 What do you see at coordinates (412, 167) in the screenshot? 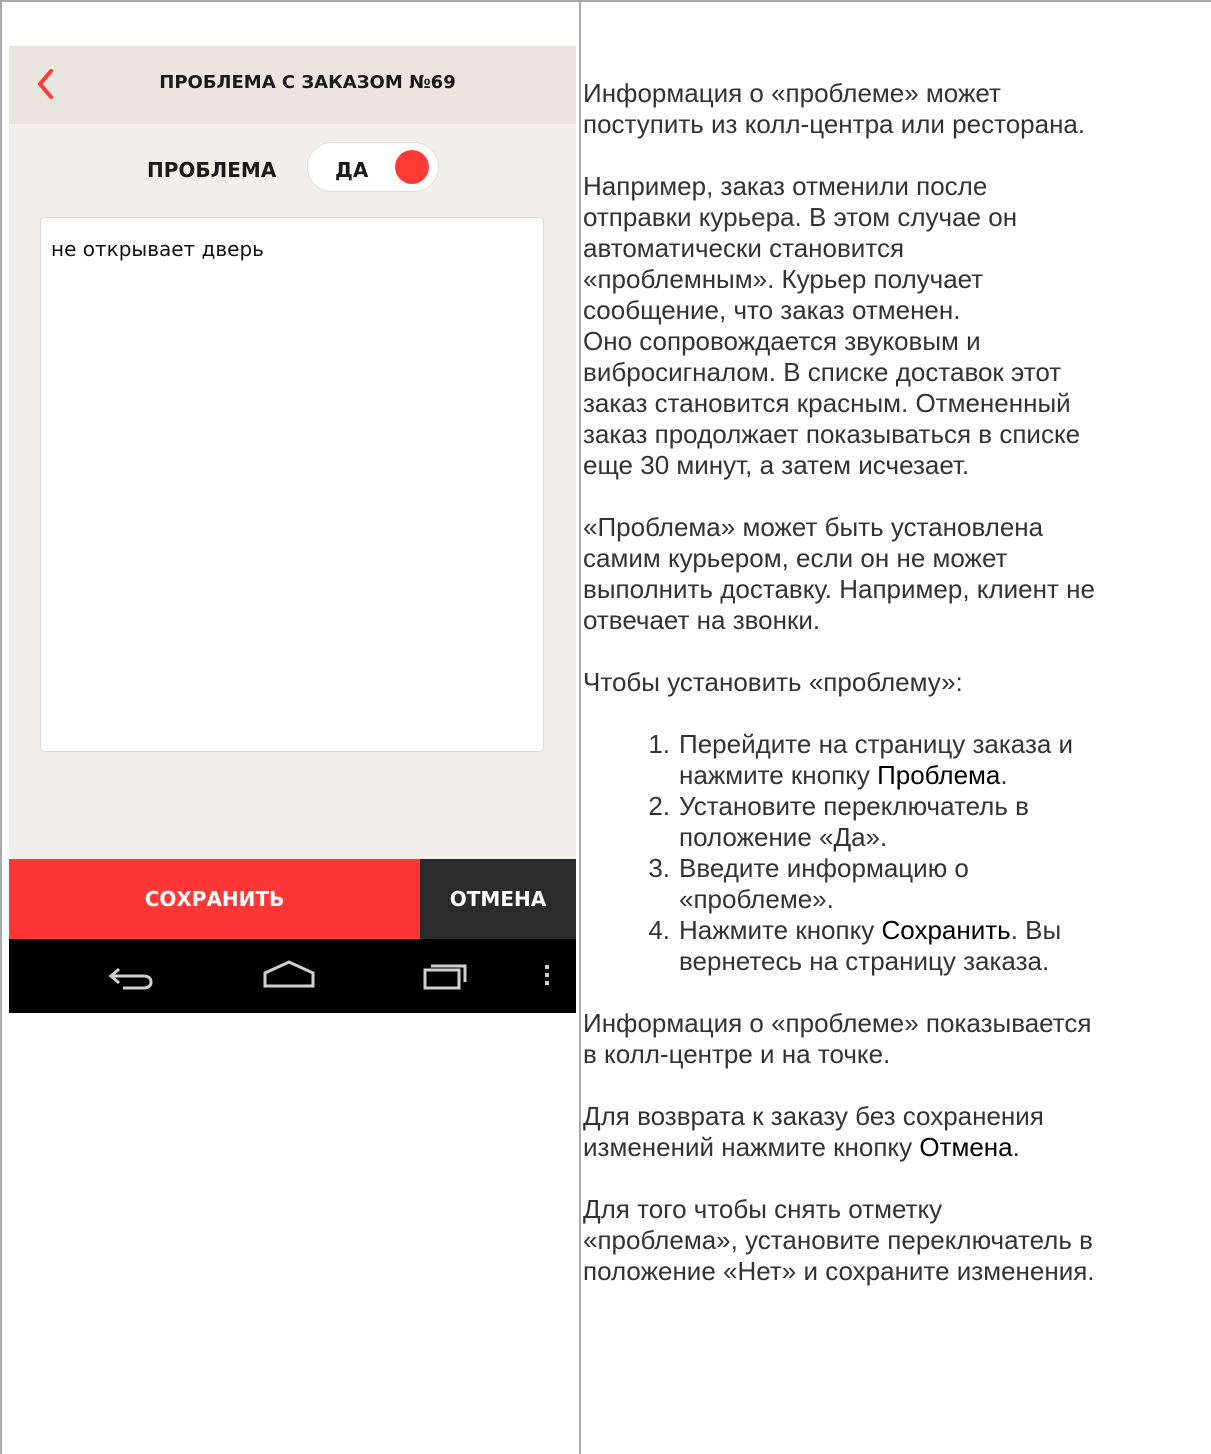
I see `toggle-knob` at bounding box center [412, 167].